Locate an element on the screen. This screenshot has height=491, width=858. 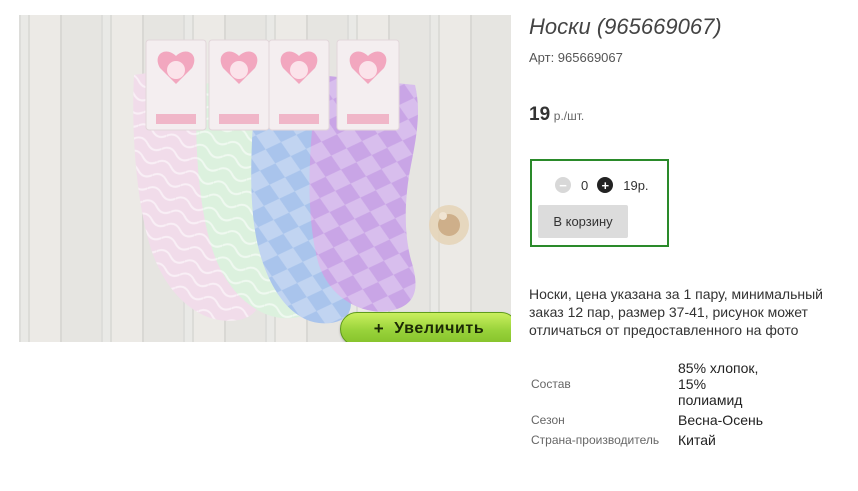
table-row: Сезон Весна-Осень is located at coordinates (649, 420).